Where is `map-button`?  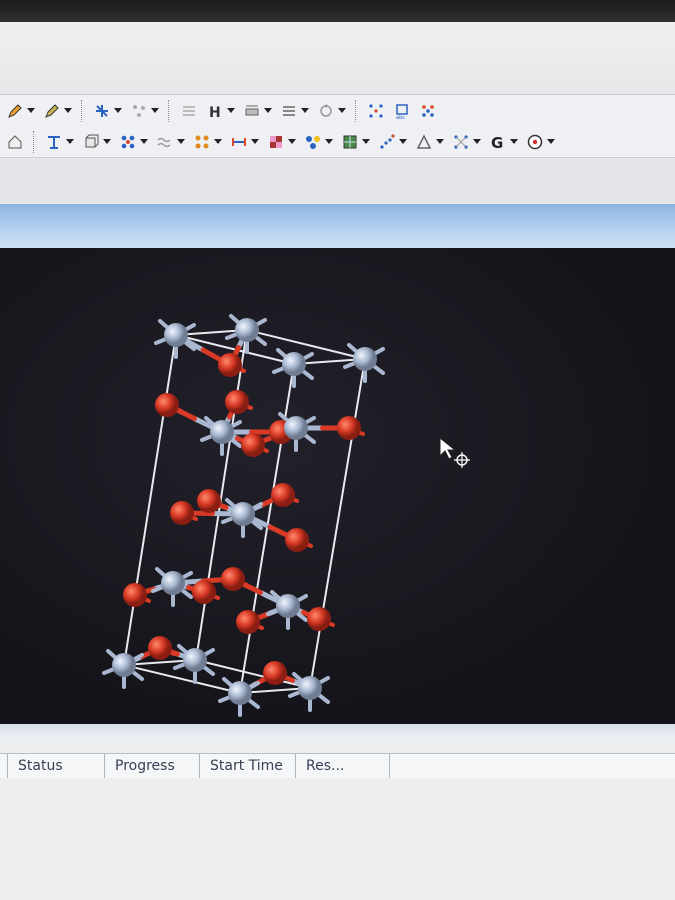
map-button is located at coordinates (355, 142).